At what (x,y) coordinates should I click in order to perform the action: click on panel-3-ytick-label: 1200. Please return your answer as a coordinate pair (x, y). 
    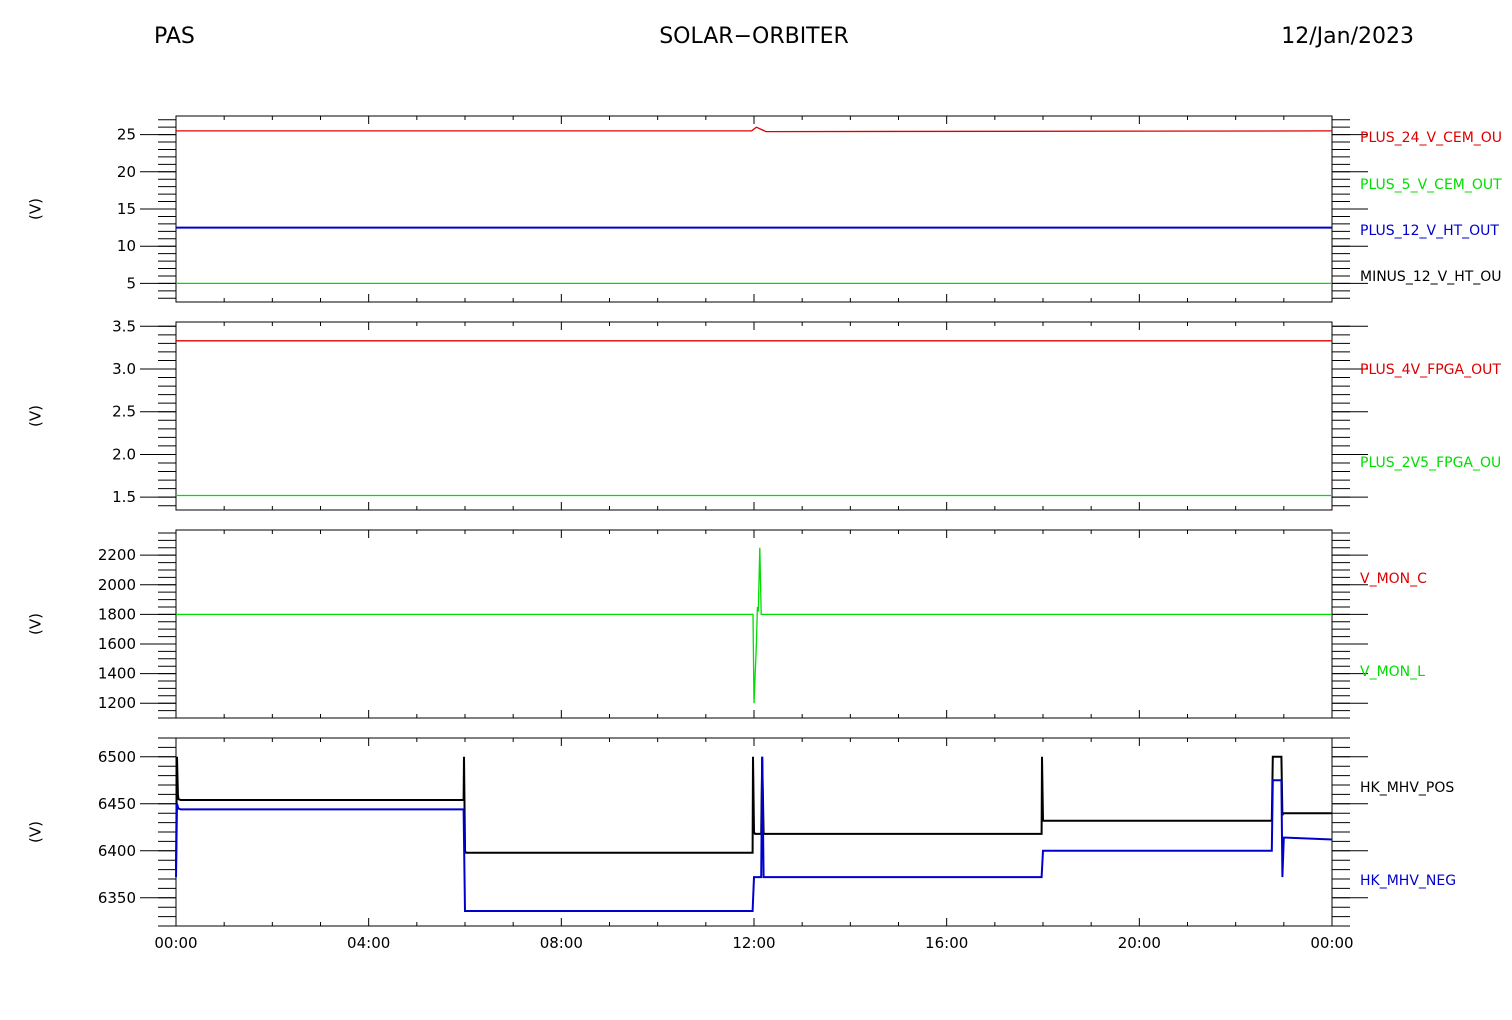
    Looking at the image, I should click on (117, 703).